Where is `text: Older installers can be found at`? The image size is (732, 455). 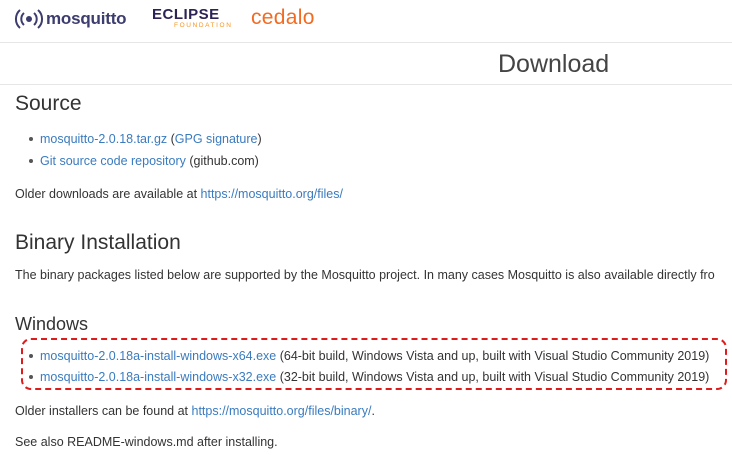
text: Older installers can be found at is located at coordinates (103, 411).